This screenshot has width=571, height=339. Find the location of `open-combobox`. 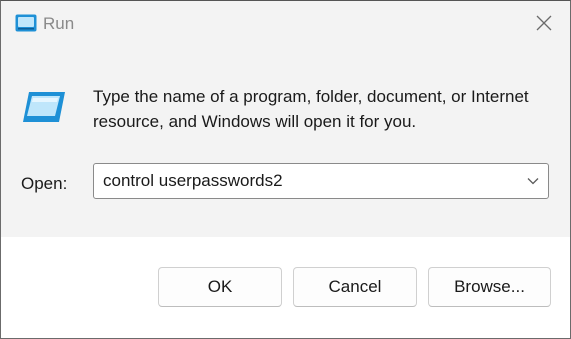

open-combobox is located at coordinates (321, 181).